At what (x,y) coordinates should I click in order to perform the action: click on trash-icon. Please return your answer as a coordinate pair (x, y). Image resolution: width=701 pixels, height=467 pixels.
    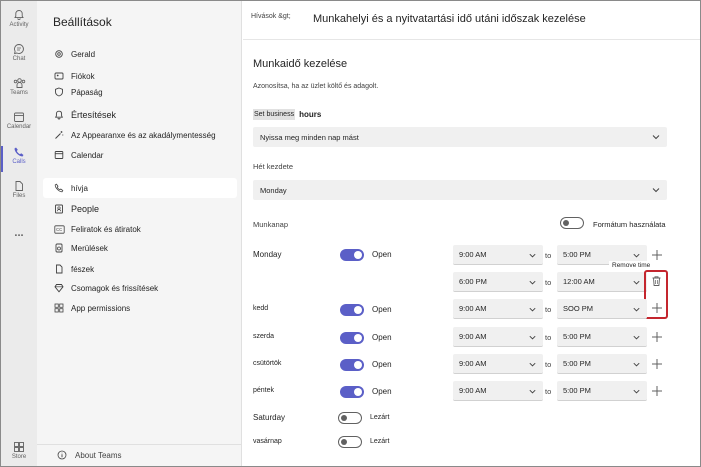
    Looking at the image, I should click on (656, 281).